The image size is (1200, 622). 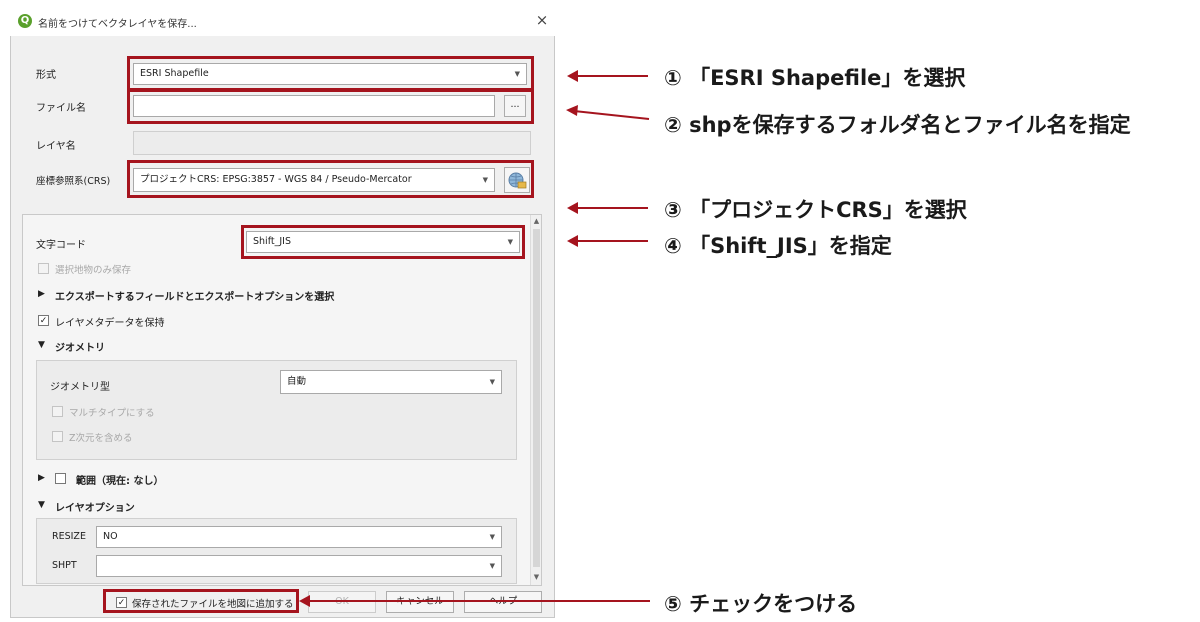 What do you see at coordinates (73, 181) in the screenshot?
I see `crs-label: 座標参照系(CRS)` at bounding box center [73, 181].